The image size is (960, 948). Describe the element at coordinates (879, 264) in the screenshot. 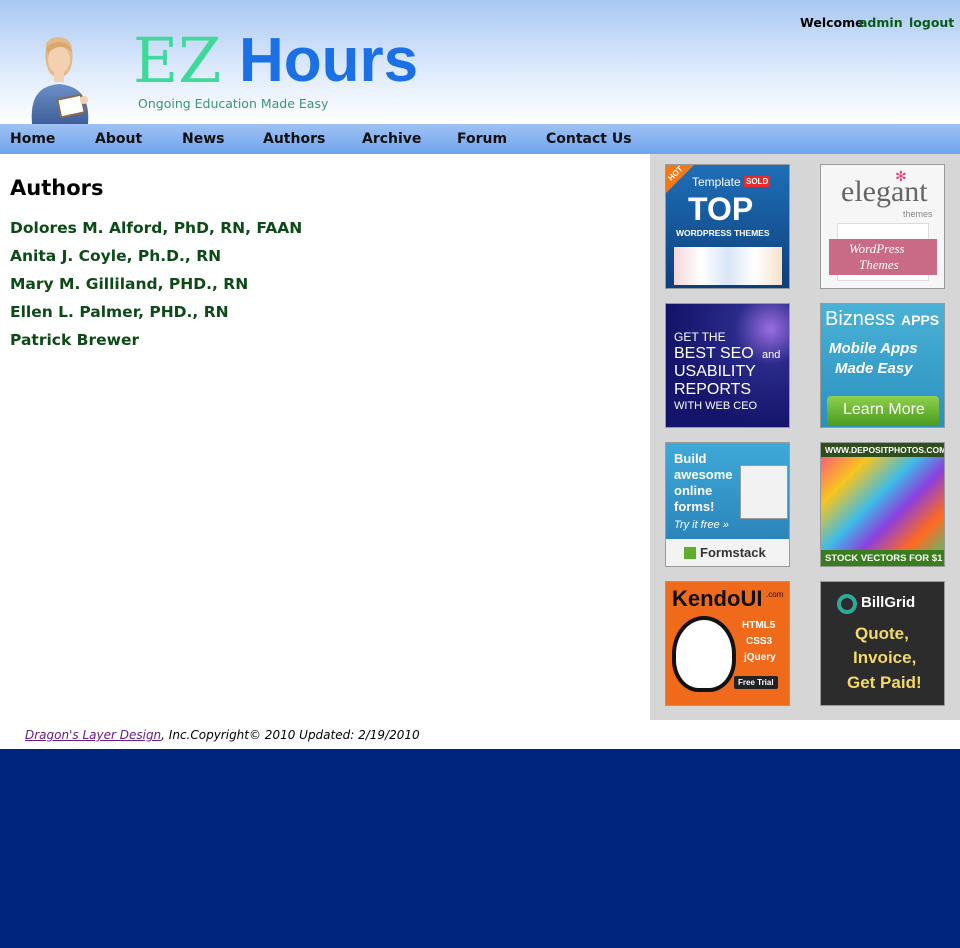

I see `ad-ribbon-text: Themes` at that location.